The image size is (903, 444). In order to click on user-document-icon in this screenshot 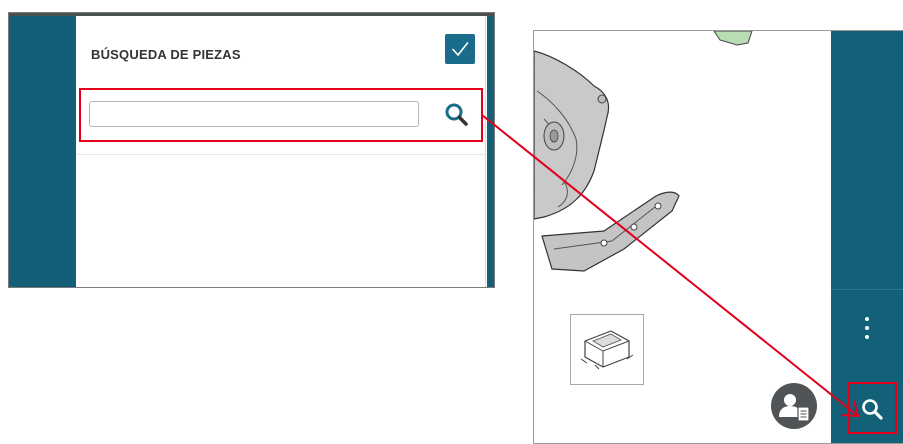, I will do `click(794, 408)`.